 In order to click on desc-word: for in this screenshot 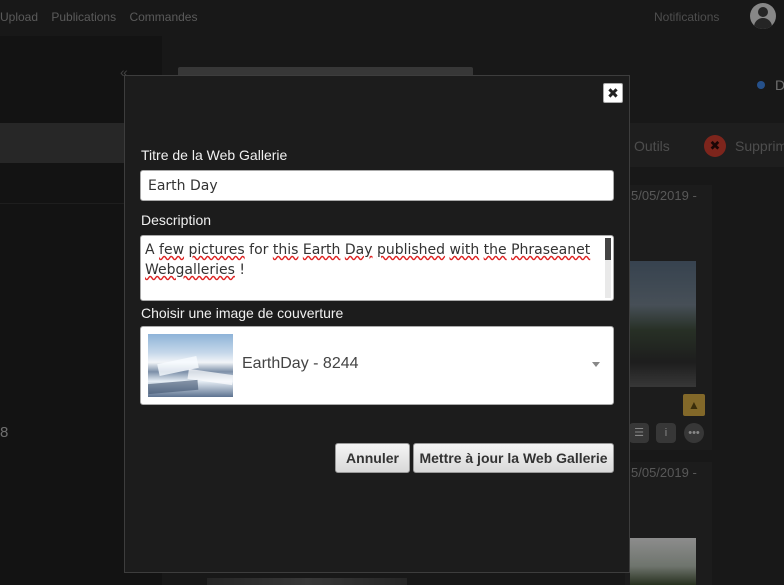, I will do `click(259, 250)`.